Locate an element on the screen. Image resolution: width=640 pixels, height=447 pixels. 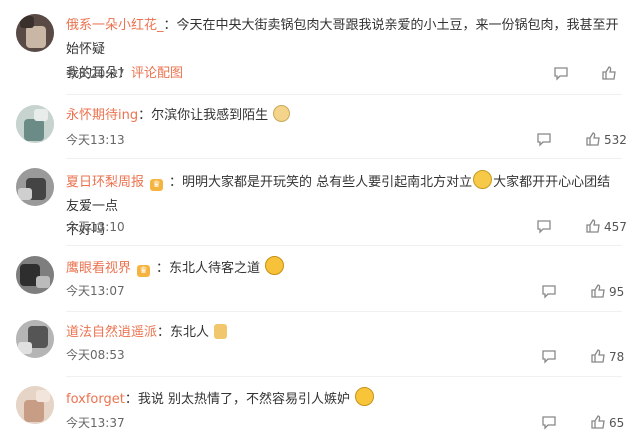
like-count: 78 is located at coordinates (617, 357).